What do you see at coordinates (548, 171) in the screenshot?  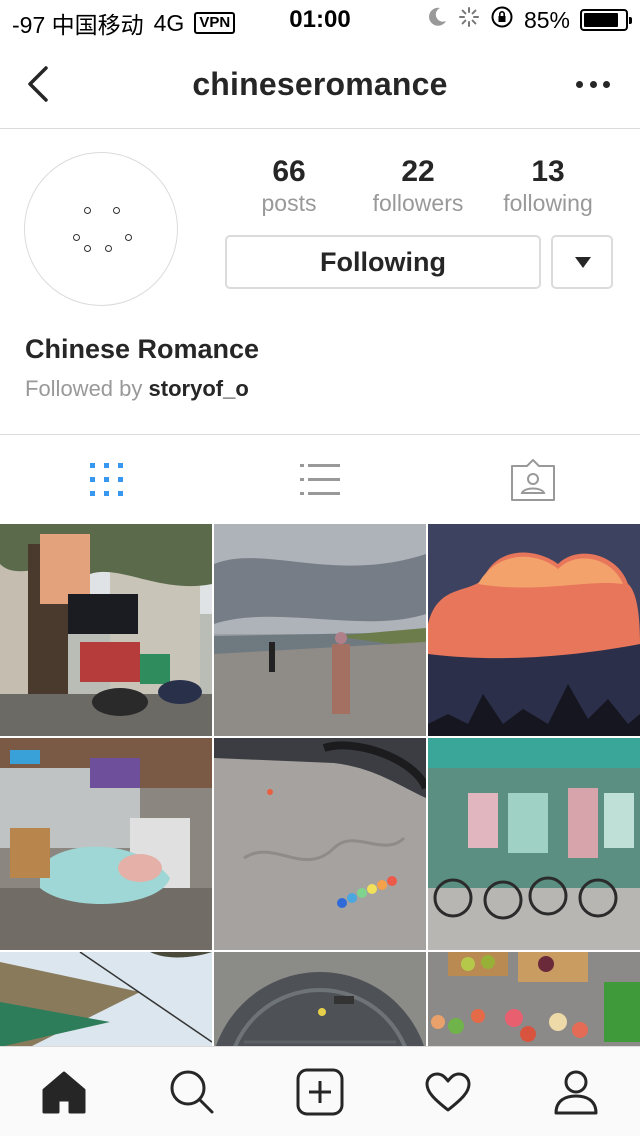 I see `following-count: 13` at bounding box center [548, 171].